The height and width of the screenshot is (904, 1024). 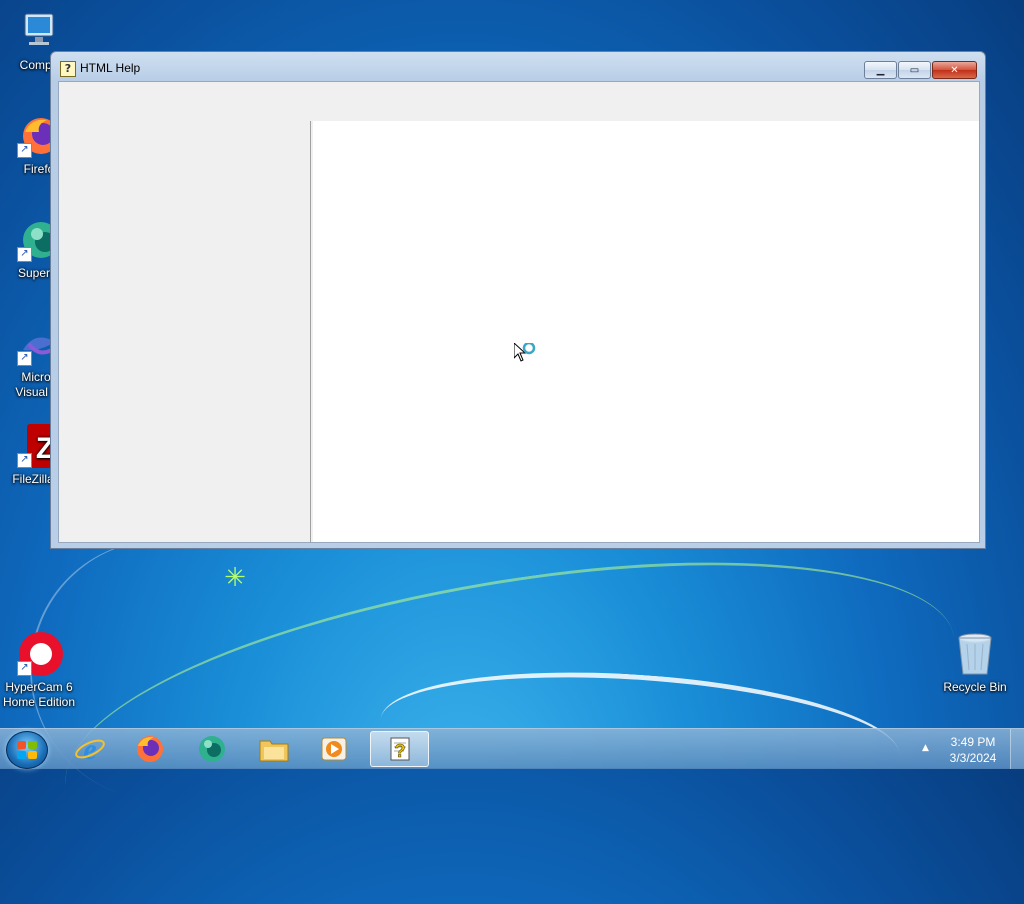 I want to click on windows-logo-icon, so click(x=27, y=750).